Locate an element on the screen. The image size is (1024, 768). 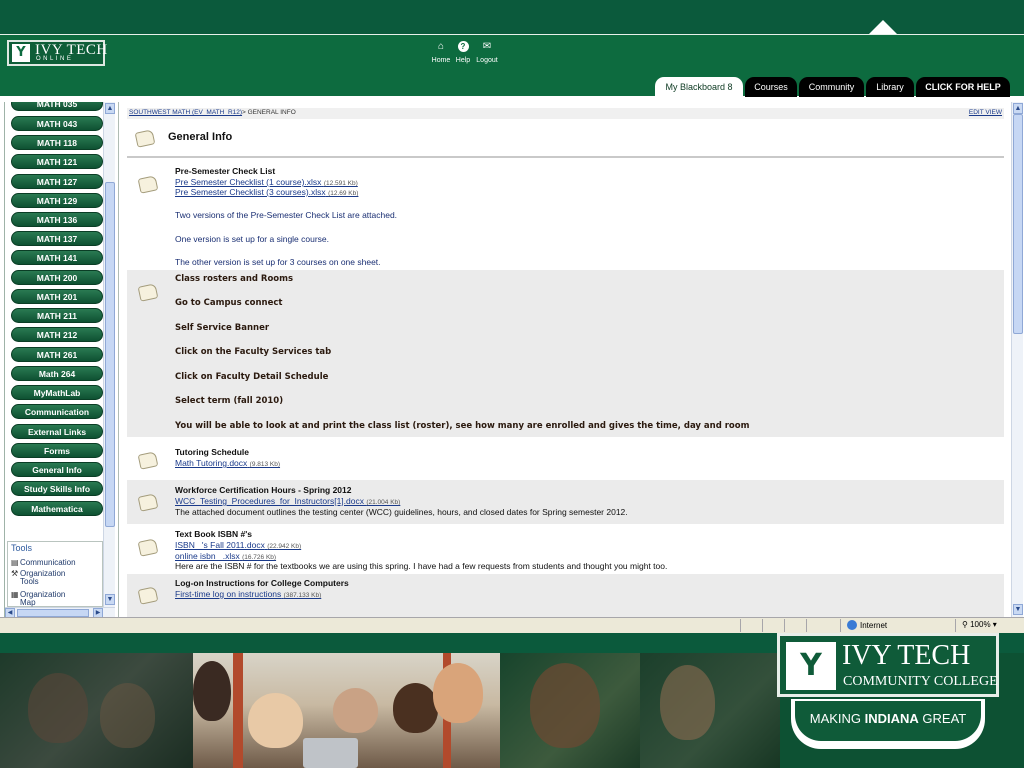
page-title-icon is located at coordinates (145, 138).